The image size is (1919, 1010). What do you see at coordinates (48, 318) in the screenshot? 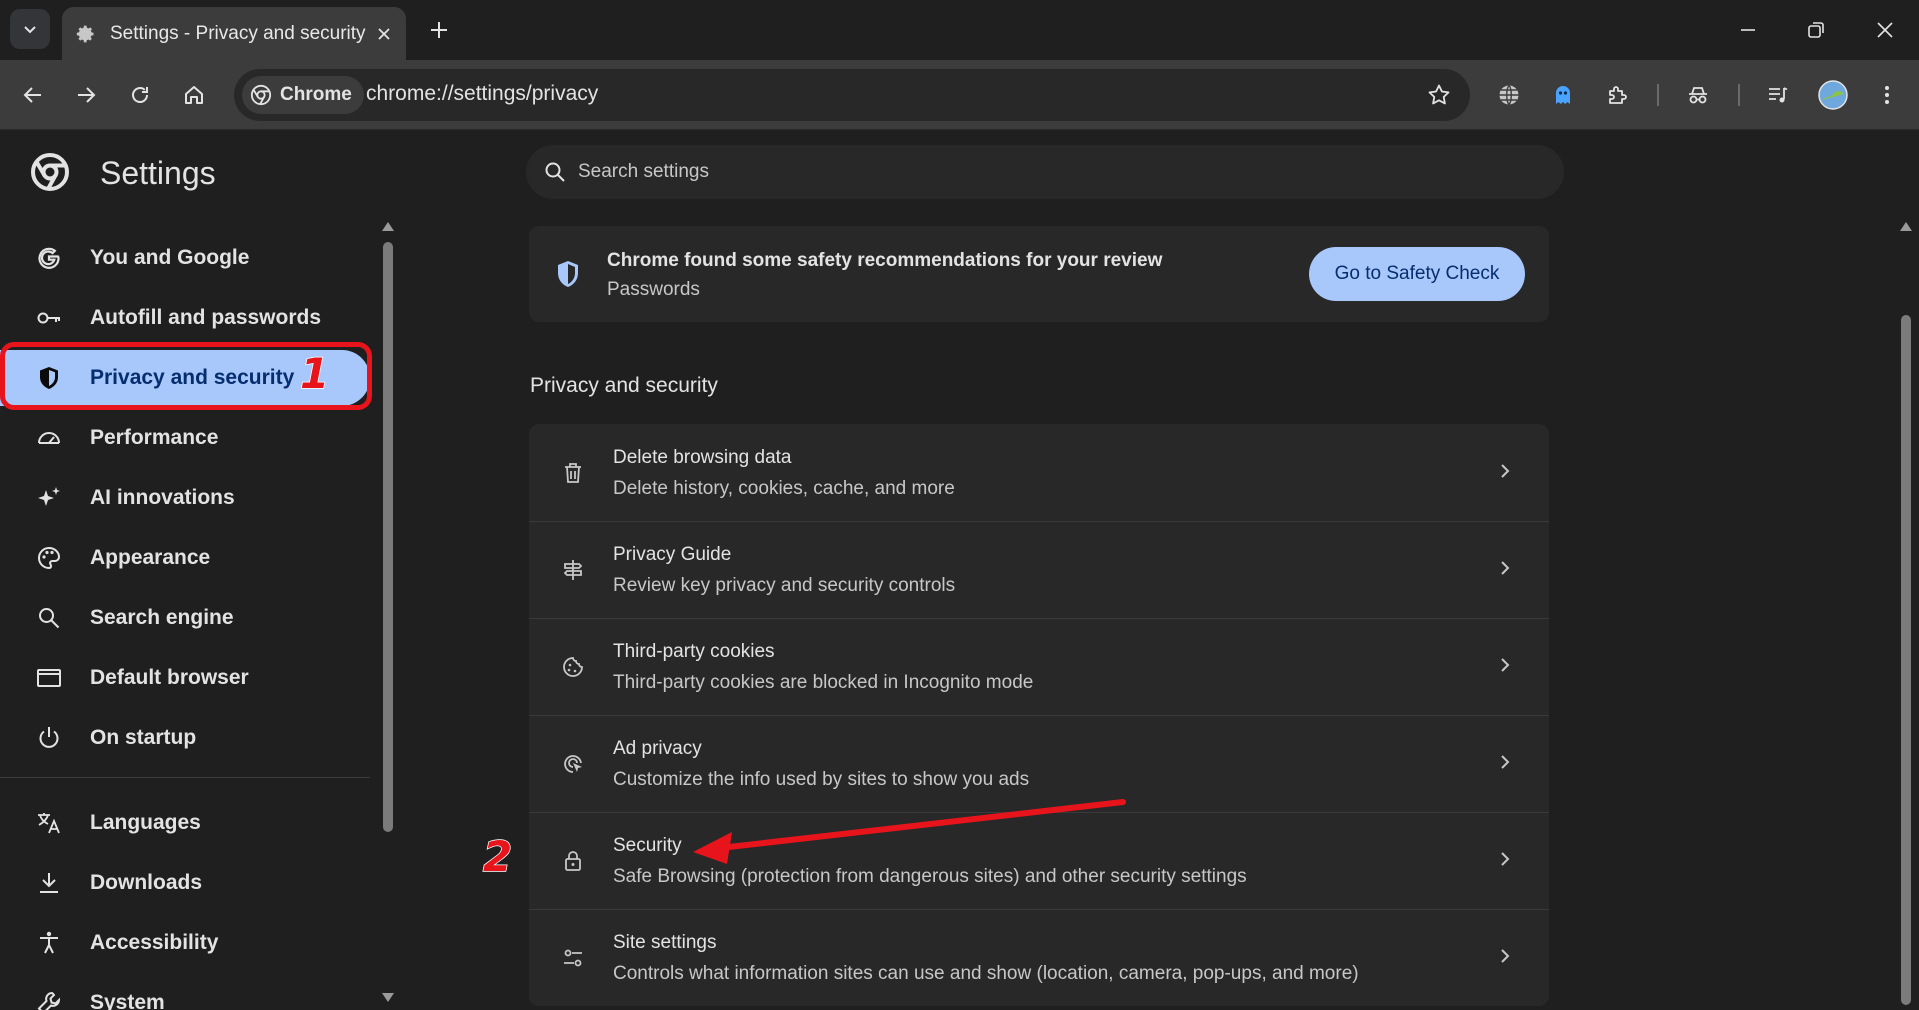
I see `key-icon` at bounding box center [48, 318].